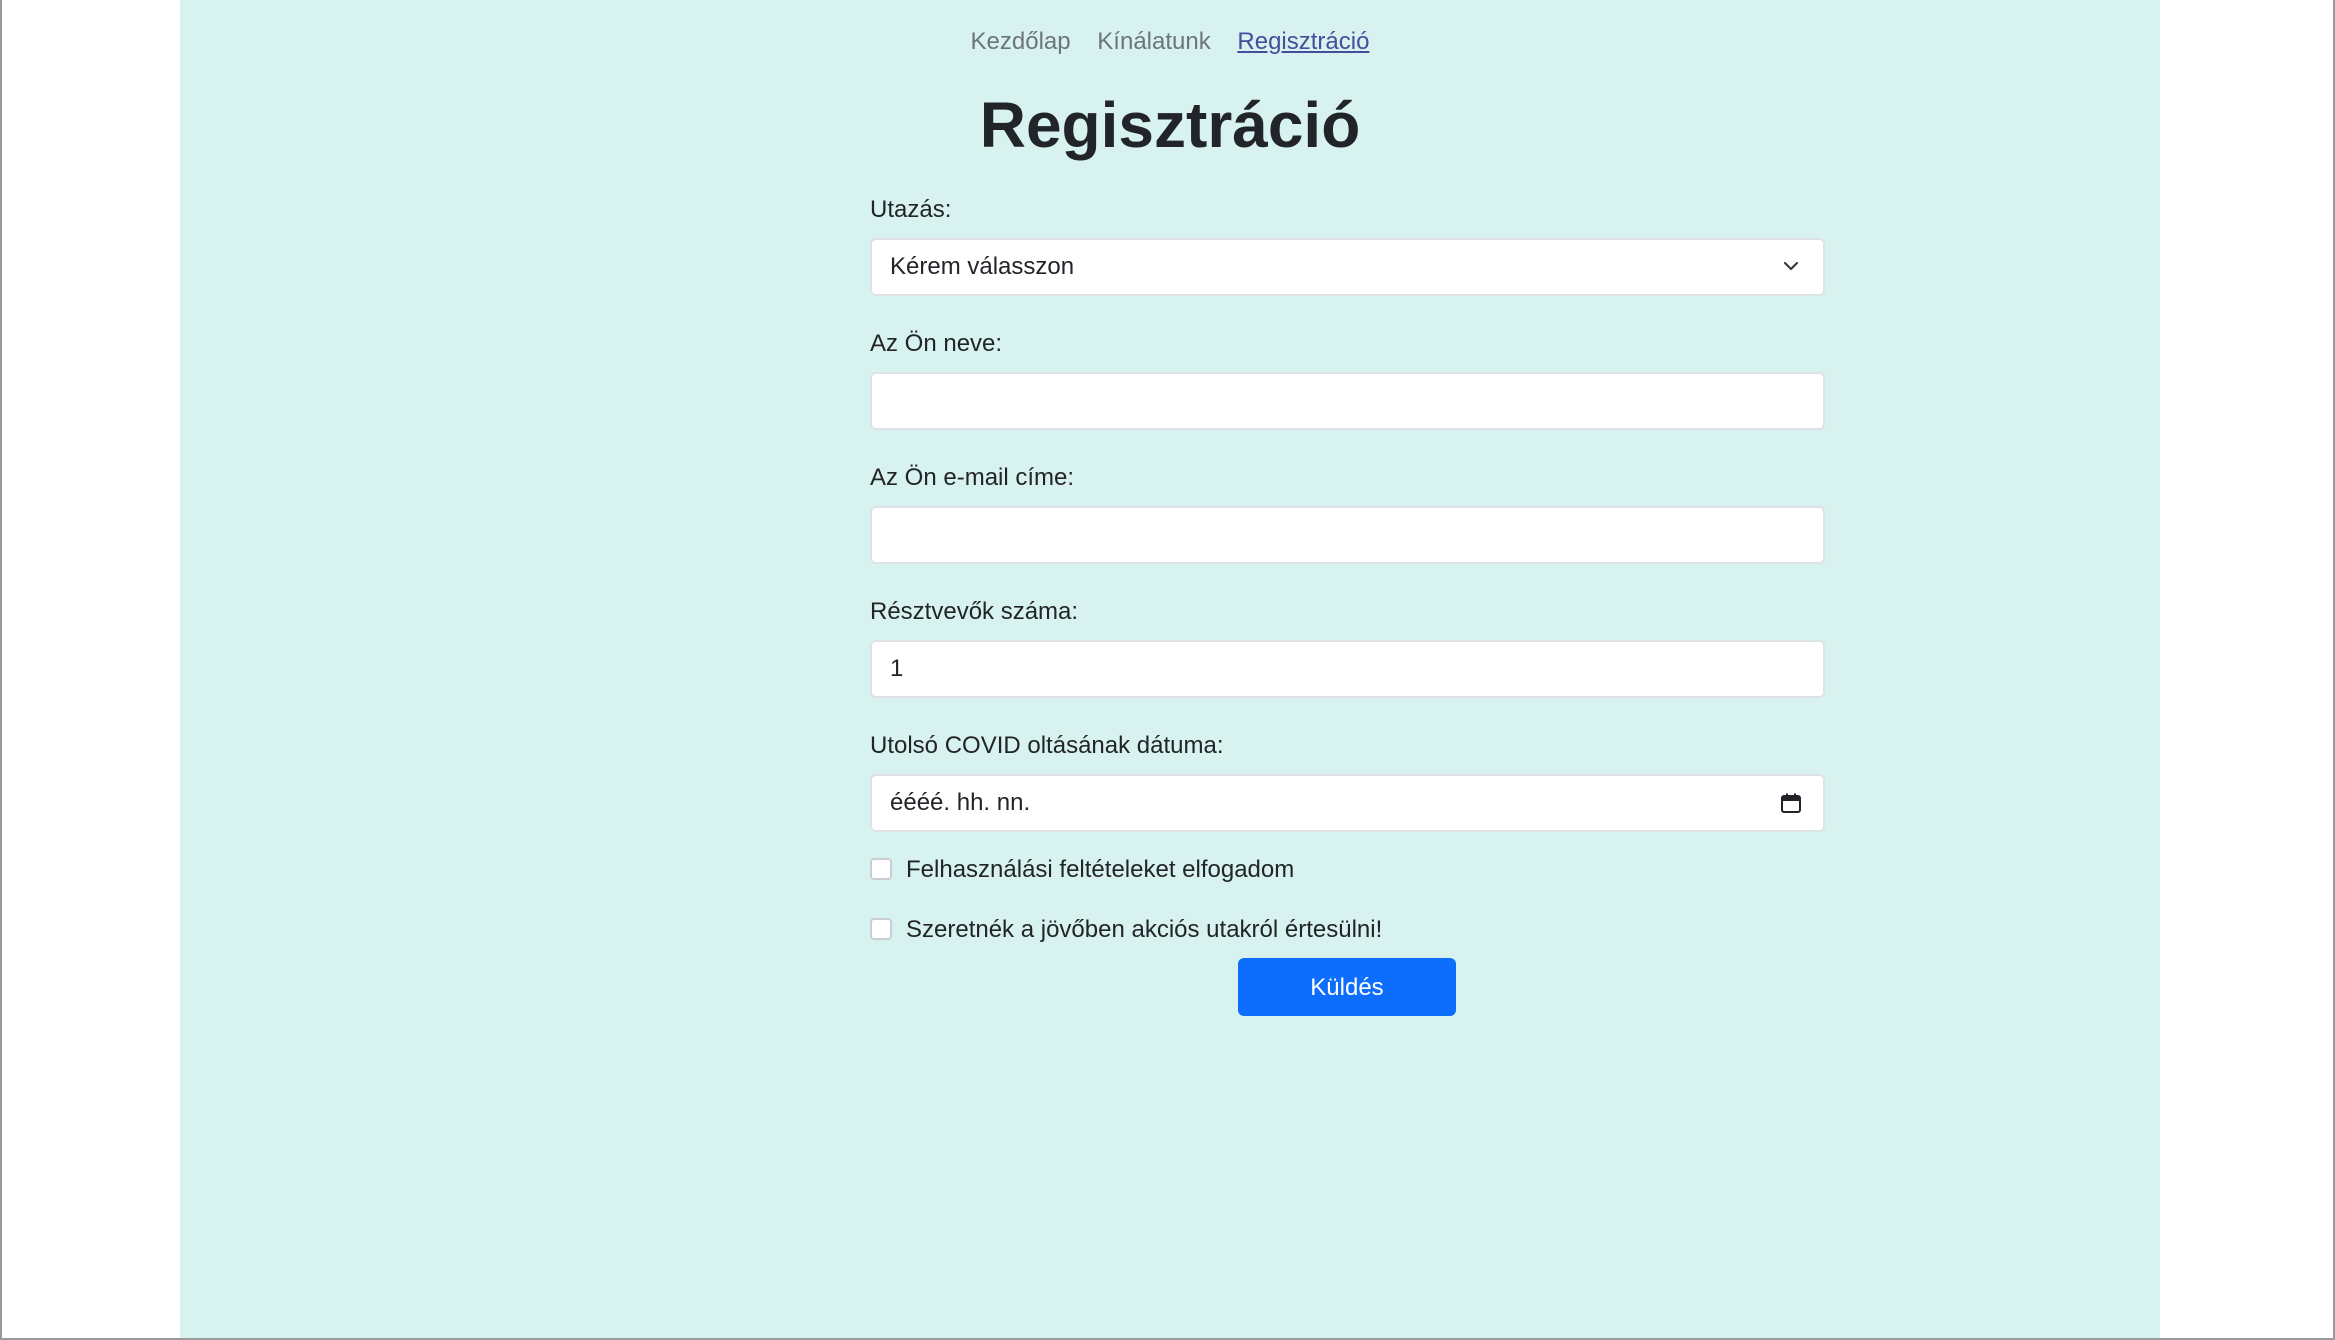  Describe the element at coordinates (974, 611) in the screenshot. I see `participants-label: Résztvevők száma:` at that location.